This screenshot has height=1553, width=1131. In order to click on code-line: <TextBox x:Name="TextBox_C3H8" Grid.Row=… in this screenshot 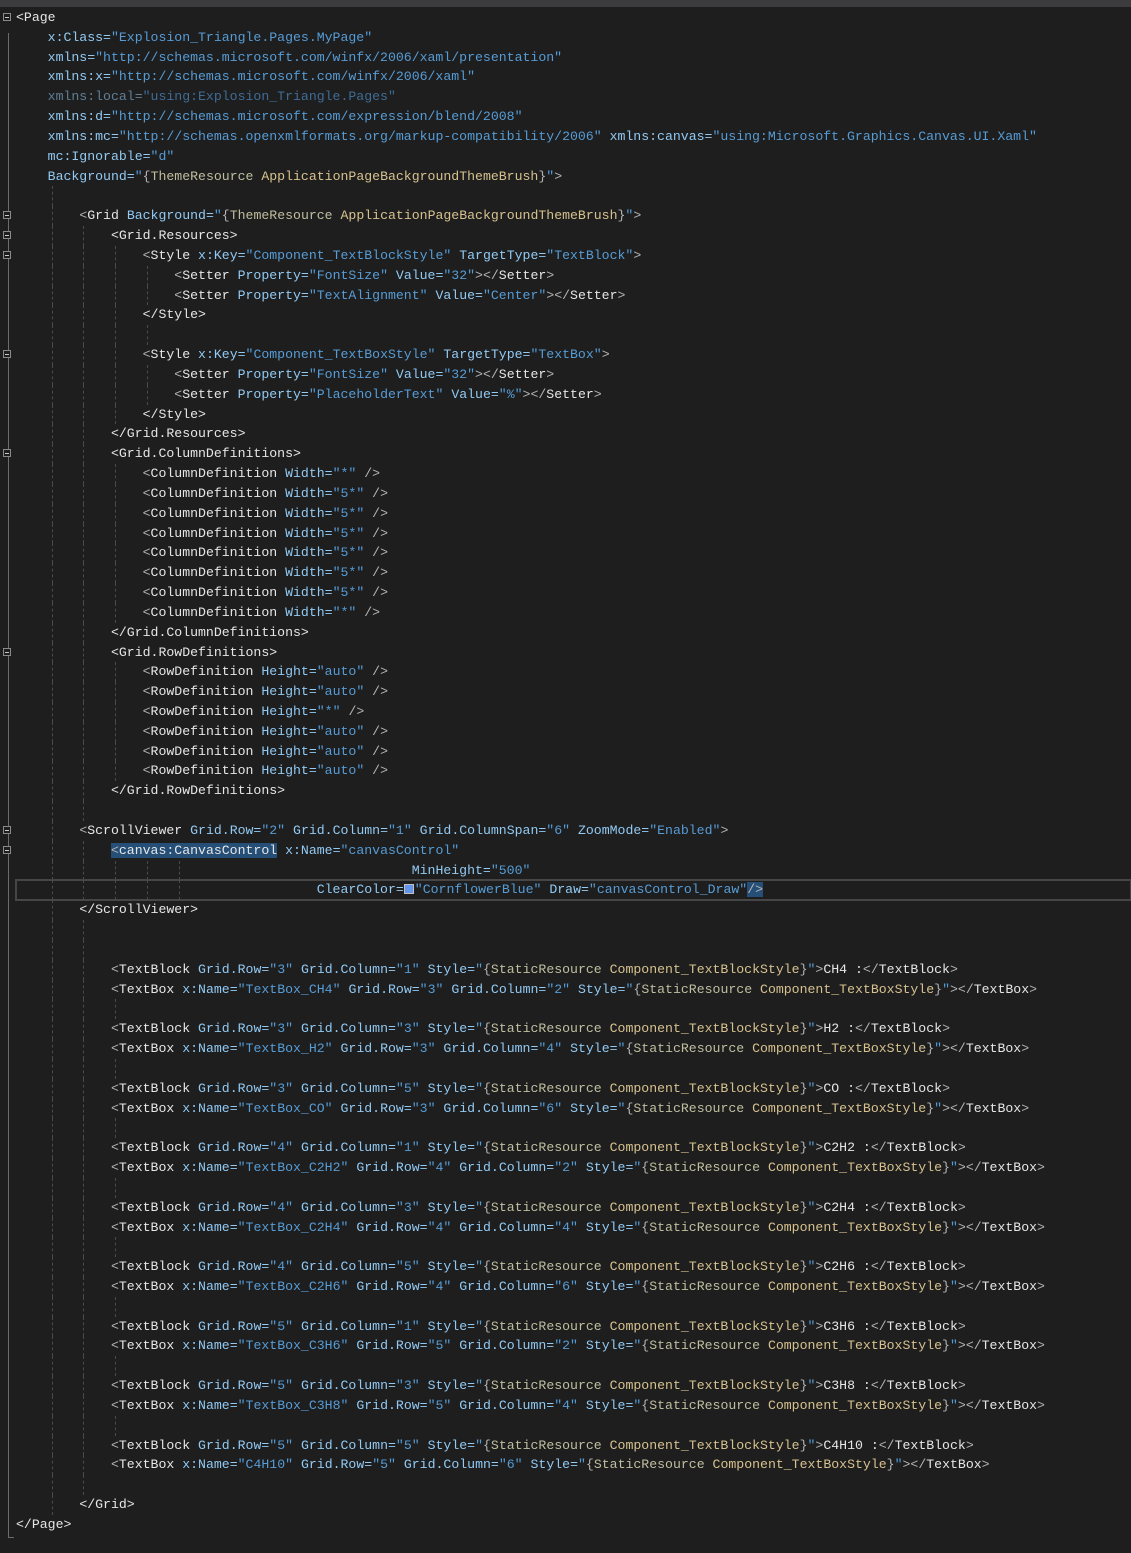, I will do `click(573, 1405)`.